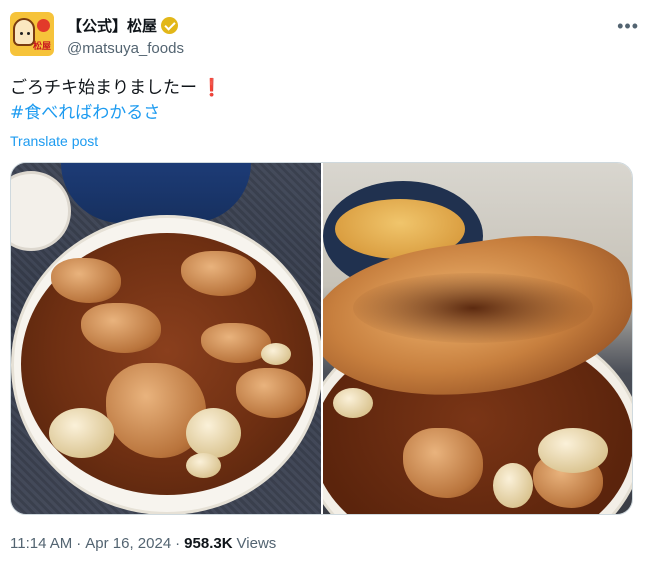 The image size is (649, 567). I want to click on tweet-body: ごろチキ始まりましたー ❗ #食べればわかるさ, so click(116, 101).